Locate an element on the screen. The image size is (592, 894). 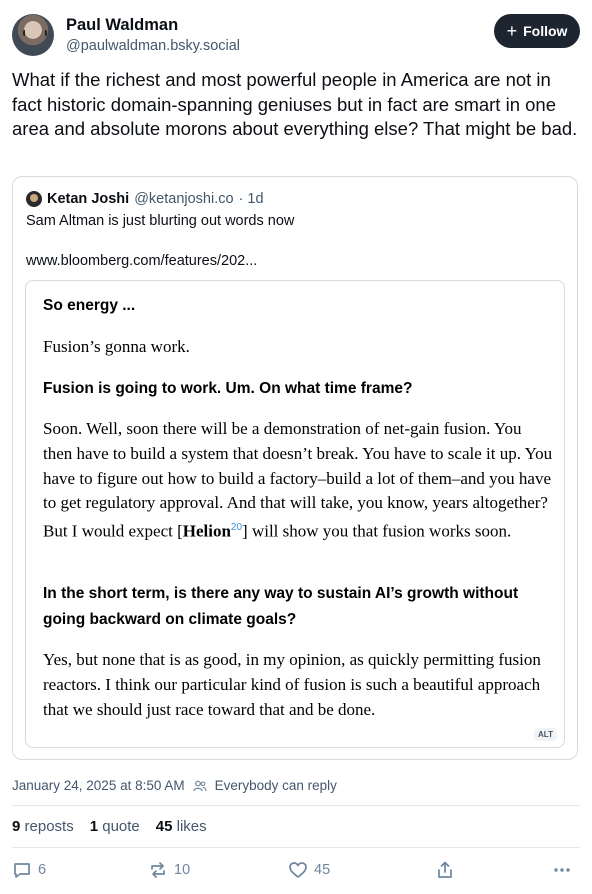
avatar is located at coordinates (33, 35).